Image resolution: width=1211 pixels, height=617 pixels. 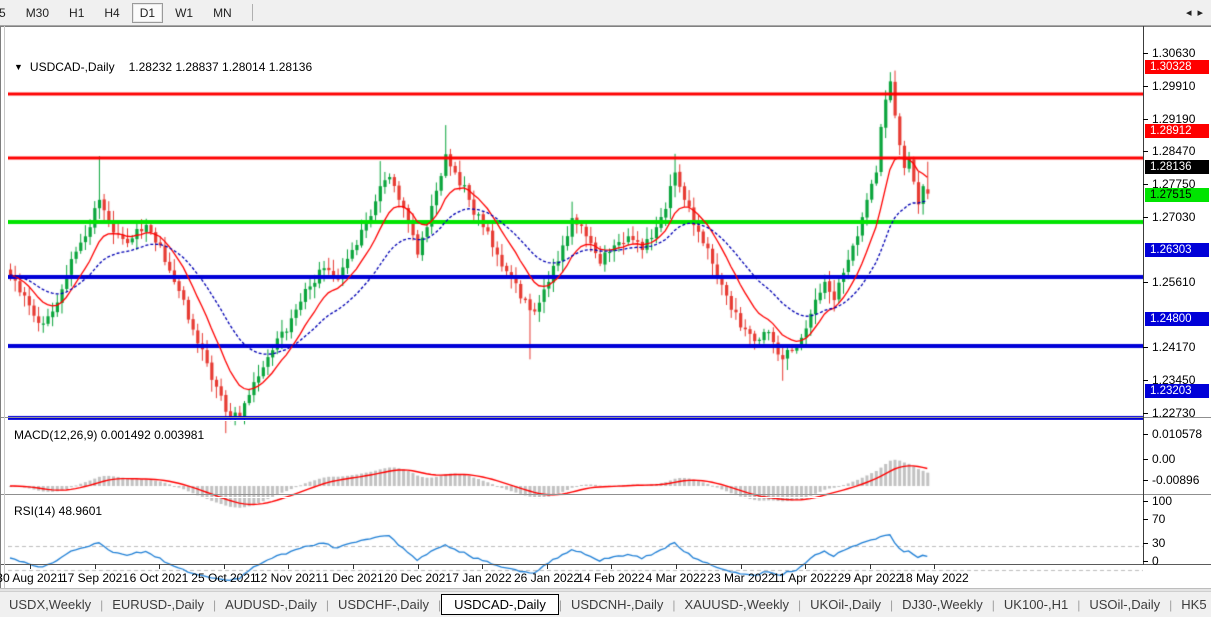 I want to click on macd-axis-tick-label: 0.010578, so click(x=1177, y=434).